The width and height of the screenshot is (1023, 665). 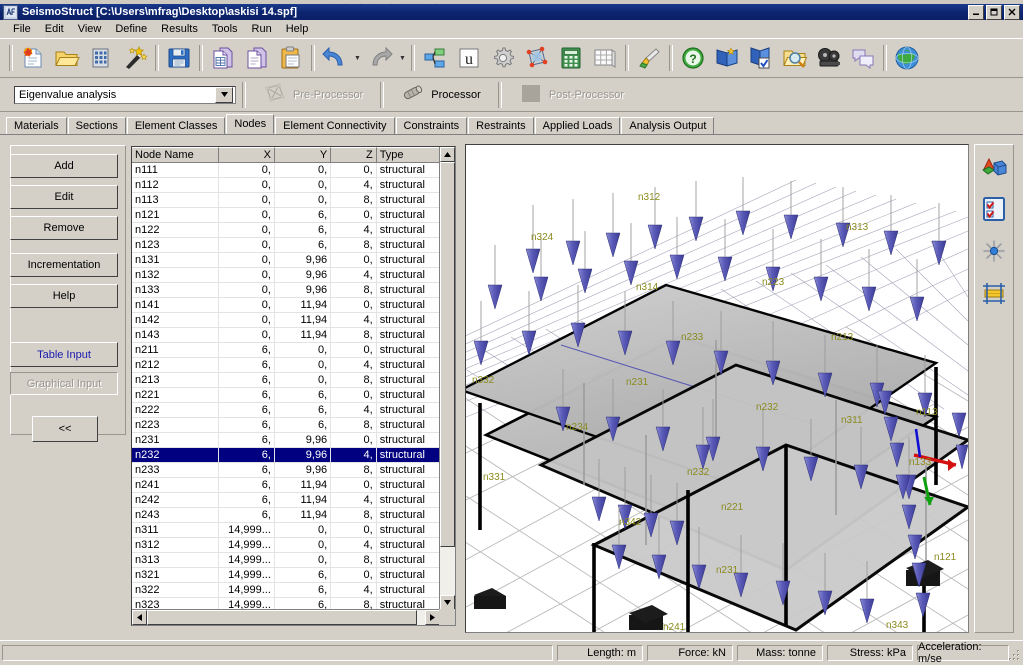 I want to click on chevron-down-icon, so click(x=224, y=94).